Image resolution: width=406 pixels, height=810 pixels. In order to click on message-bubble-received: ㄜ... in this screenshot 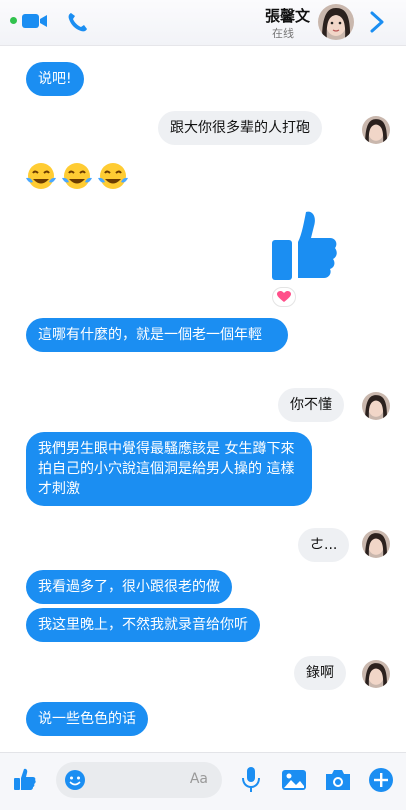, I will do `click(324, 545)`.